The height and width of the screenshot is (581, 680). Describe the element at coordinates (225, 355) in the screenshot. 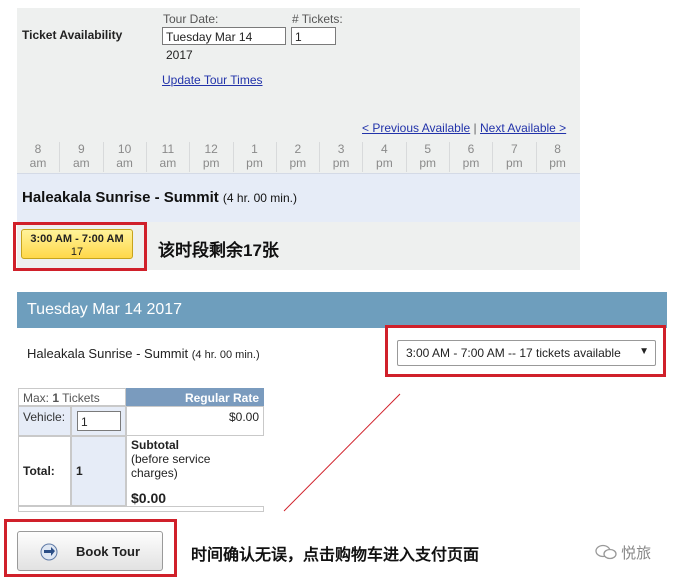

I see `booking-tour-duration: (4 hr. 00 min.)` at that location.